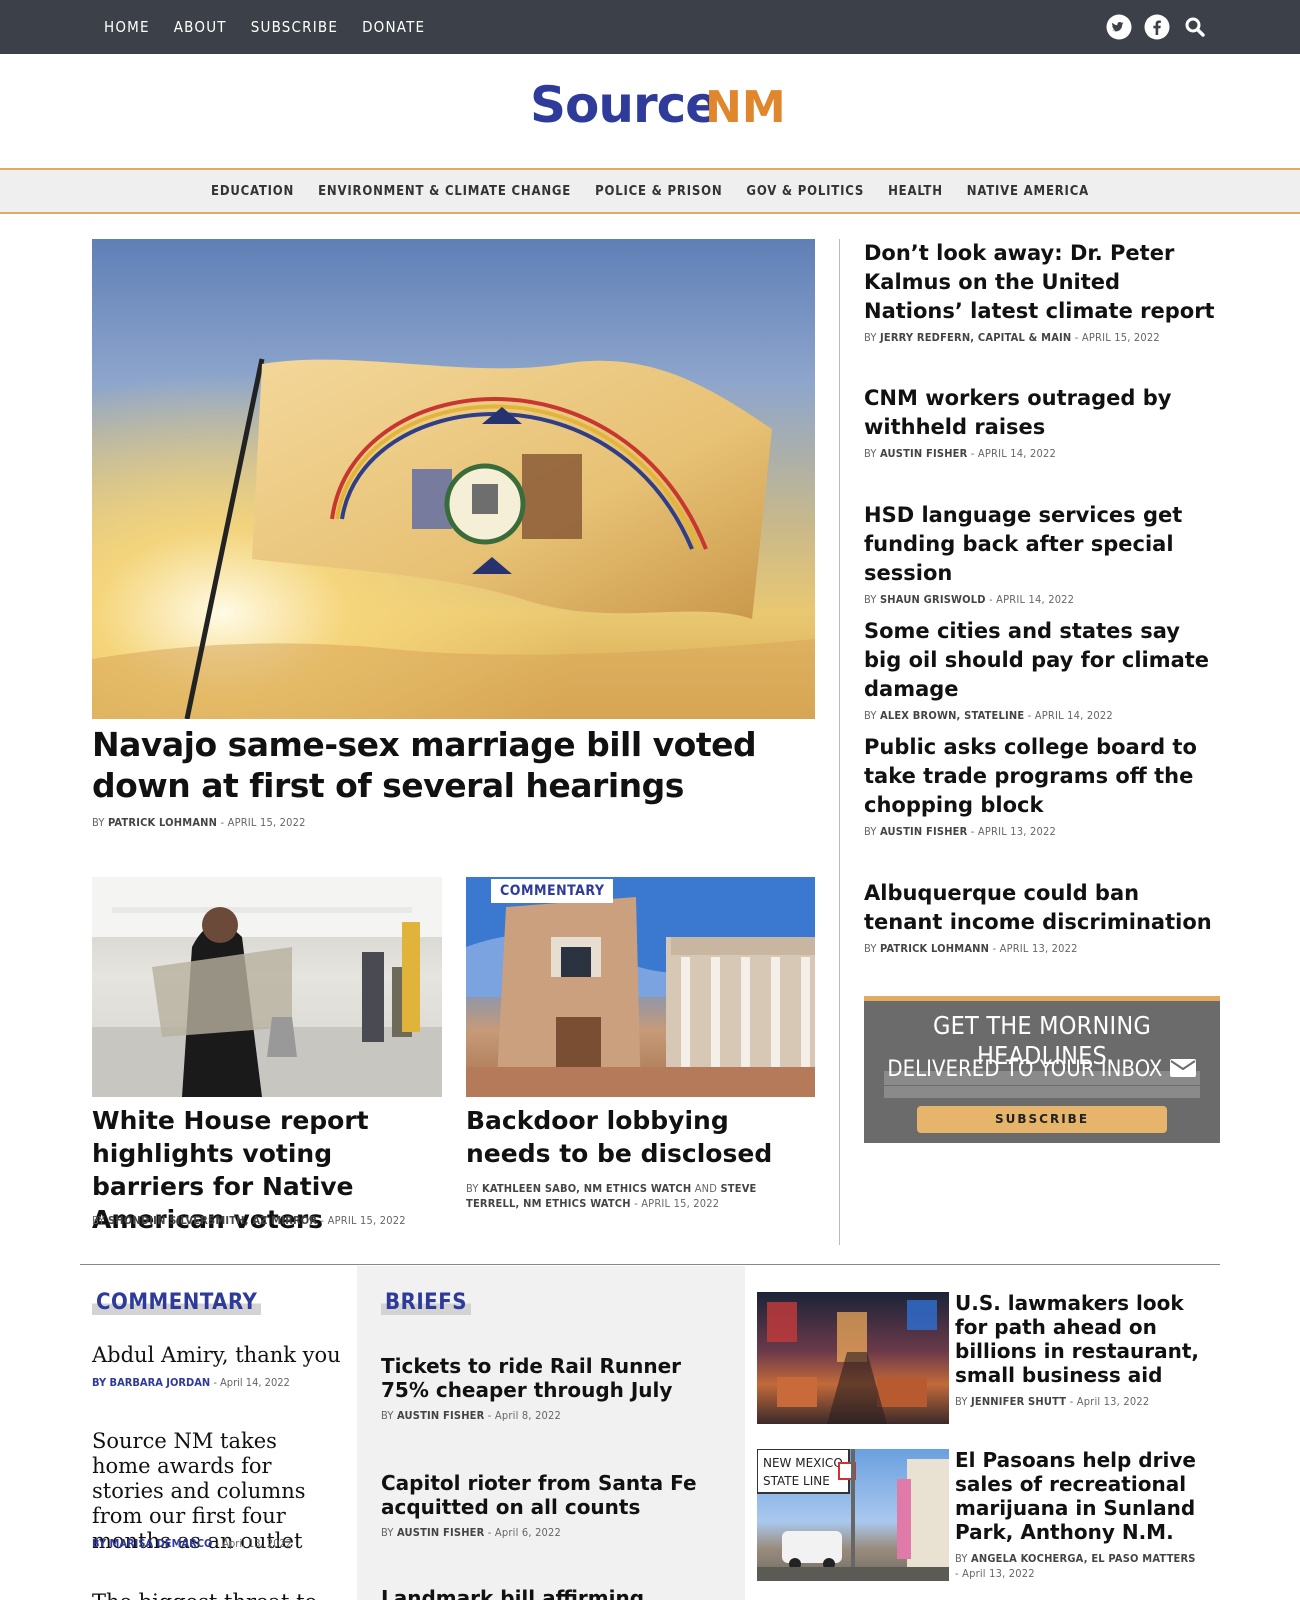  Describe the element at coordinates (1042, 1119) in the screenshot. I see `subscribe-button: SUBSCRIBE` at that location.